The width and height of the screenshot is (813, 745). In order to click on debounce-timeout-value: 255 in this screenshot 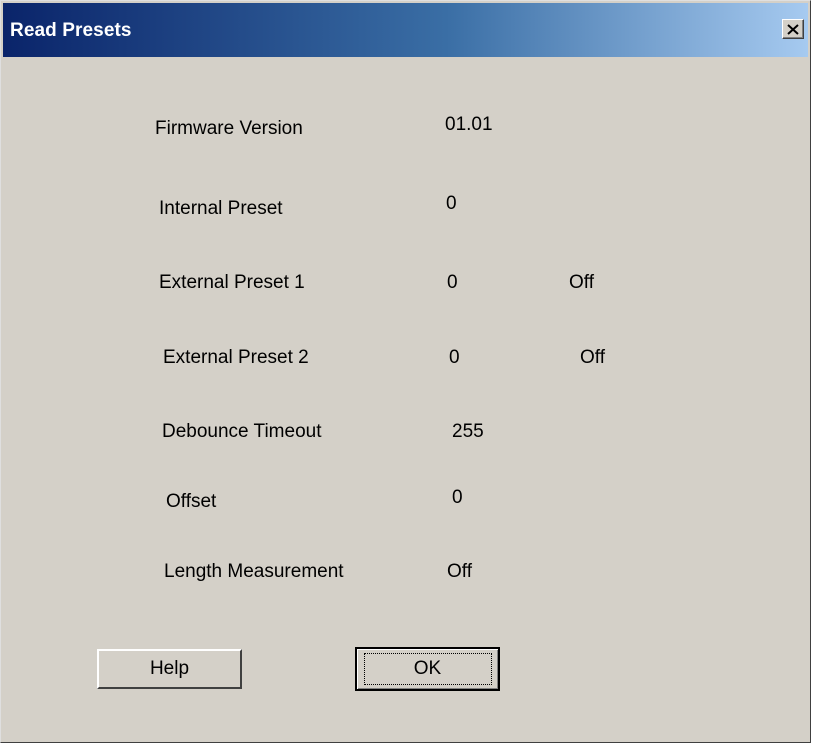, I will do `click(468, 431)`.